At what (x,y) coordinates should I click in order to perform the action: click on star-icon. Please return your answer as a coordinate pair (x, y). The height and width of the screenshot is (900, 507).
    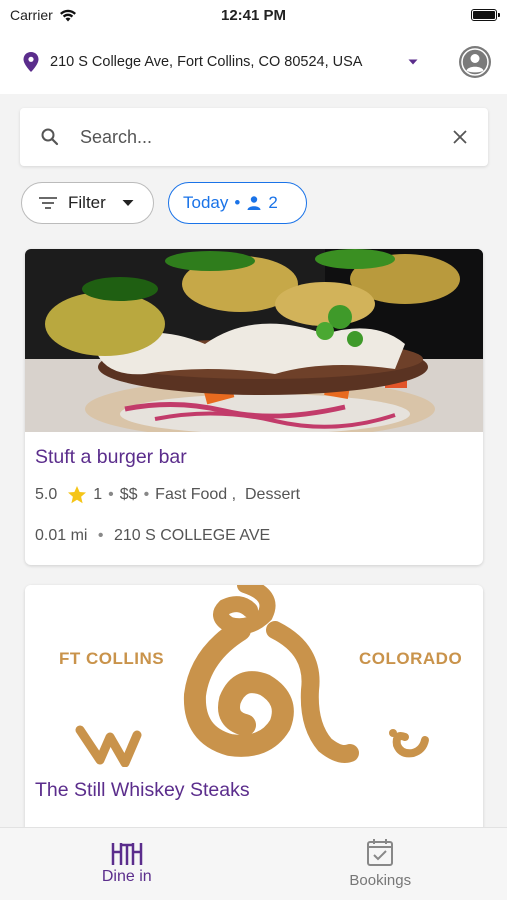
    Looking at the image, I should click on (77, 495).